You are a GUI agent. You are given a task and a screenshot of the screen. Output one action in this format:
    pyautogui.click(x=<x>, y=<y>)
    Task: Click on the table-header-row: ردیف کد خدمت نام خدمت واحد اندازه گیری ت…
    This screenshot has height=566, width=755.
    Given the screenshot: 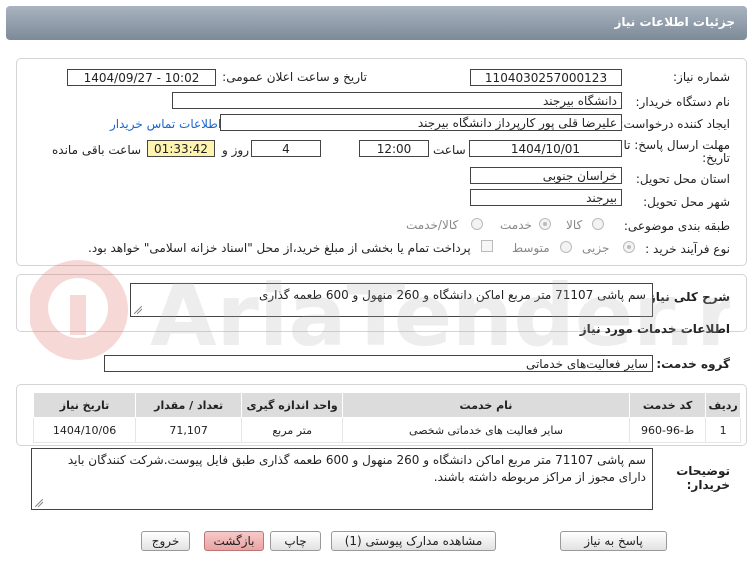 What is the action you would take?
    pyautogui.click(x=386, y=405)
    